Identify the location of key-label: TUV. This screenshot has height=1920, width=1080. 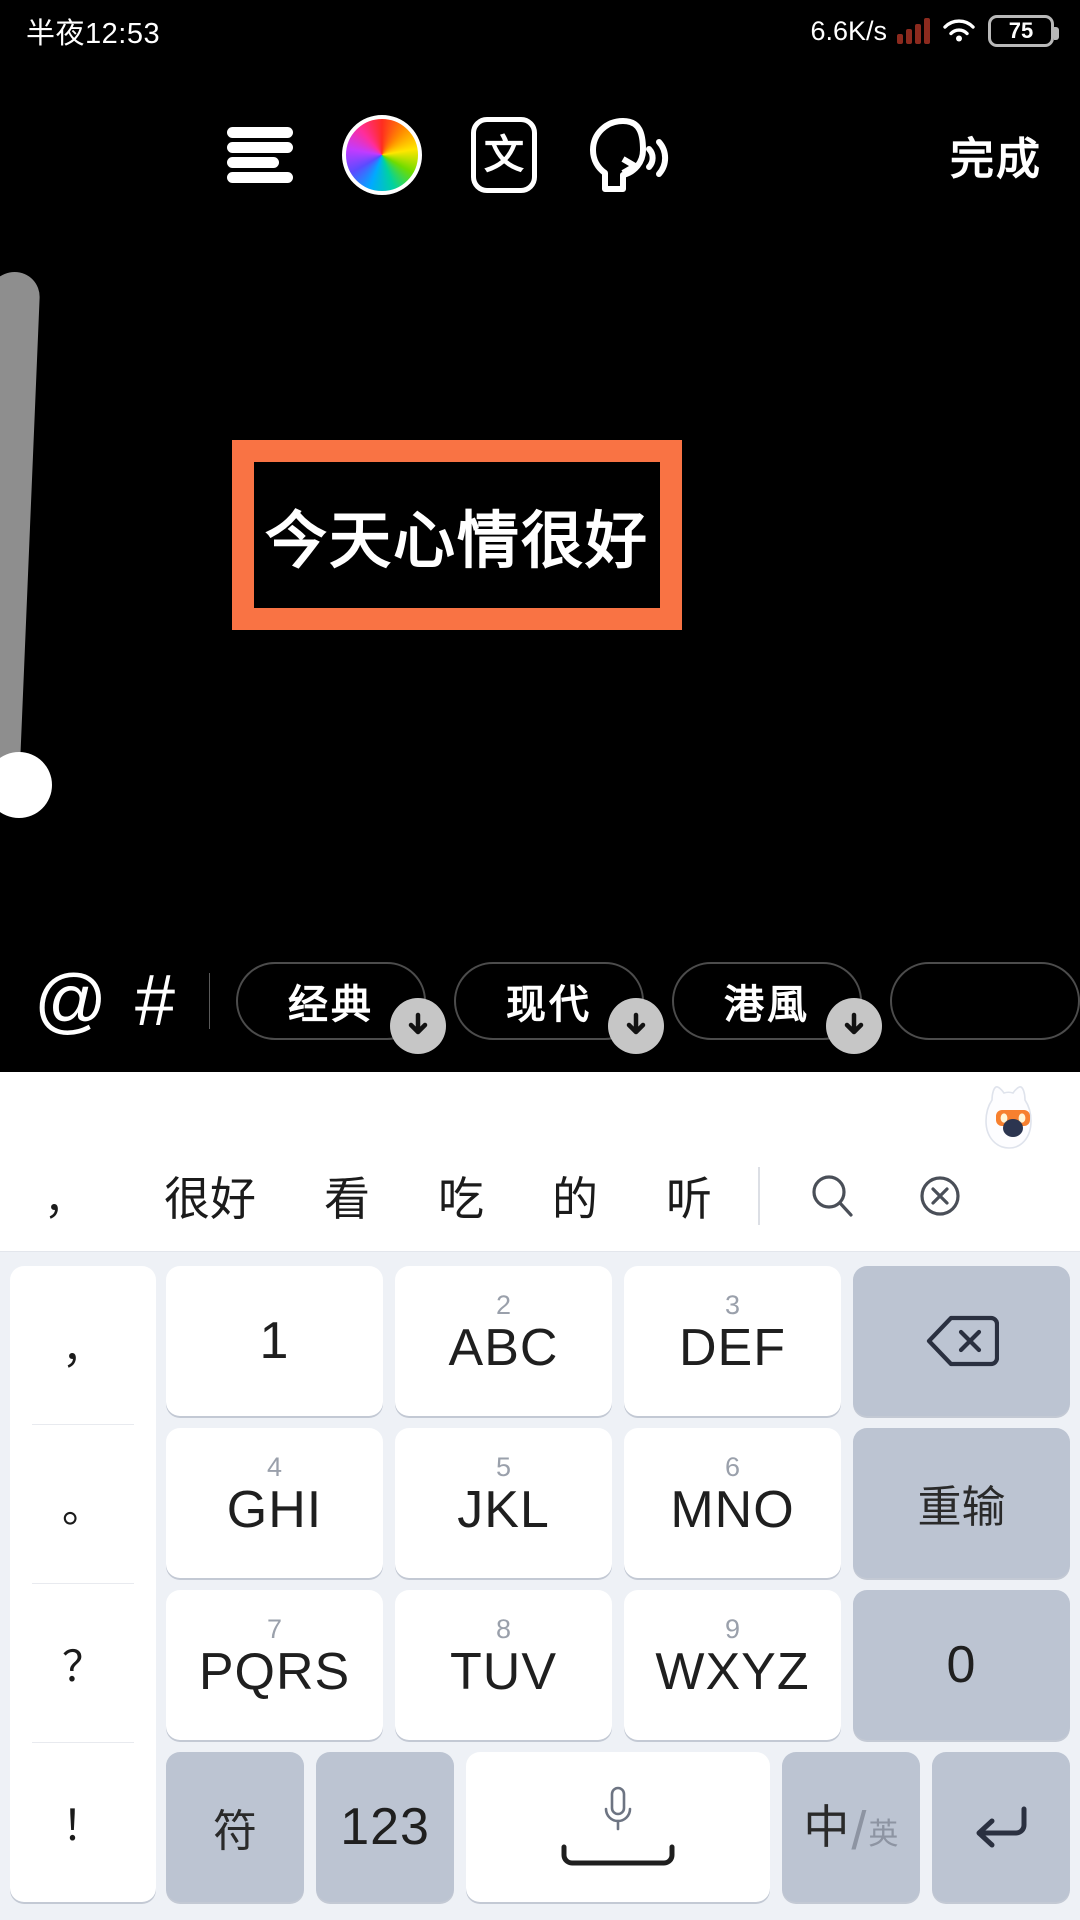
(503, 1672).